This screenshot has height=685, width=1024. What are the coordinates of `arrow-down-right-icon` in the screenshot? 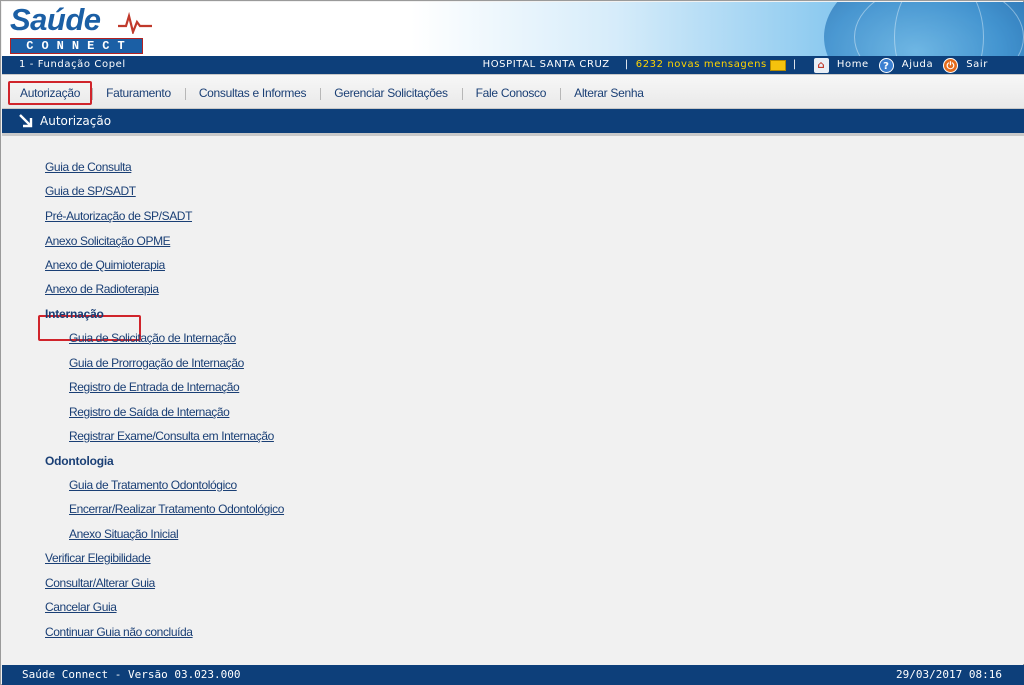 It's located at (26, 121).